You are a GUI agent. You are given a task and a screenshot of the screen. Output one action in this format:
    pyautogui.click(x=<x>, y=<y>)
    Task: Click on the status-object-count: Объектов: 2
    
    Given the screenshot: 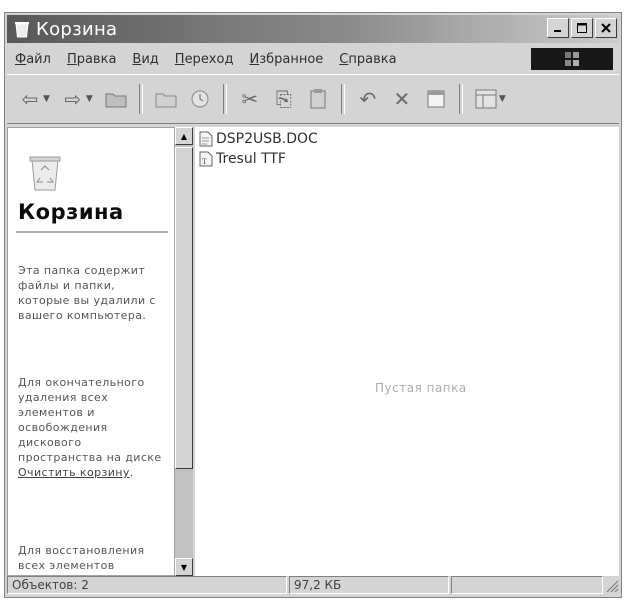 What is the action you would take?
    pyautogui.click(x=147, y=585)
    